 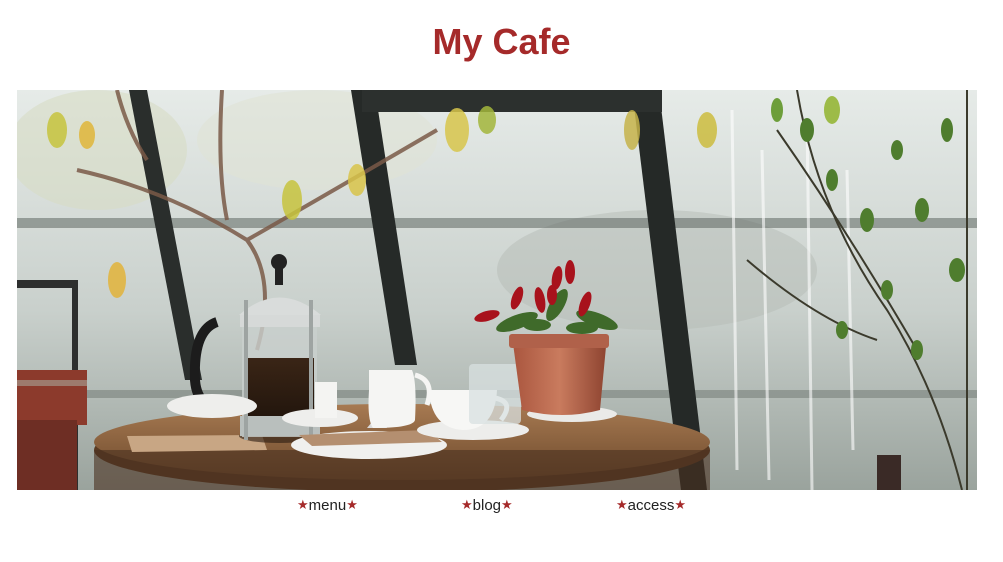 I want to click on nav-access-label: access, so click(x=651, y=505).